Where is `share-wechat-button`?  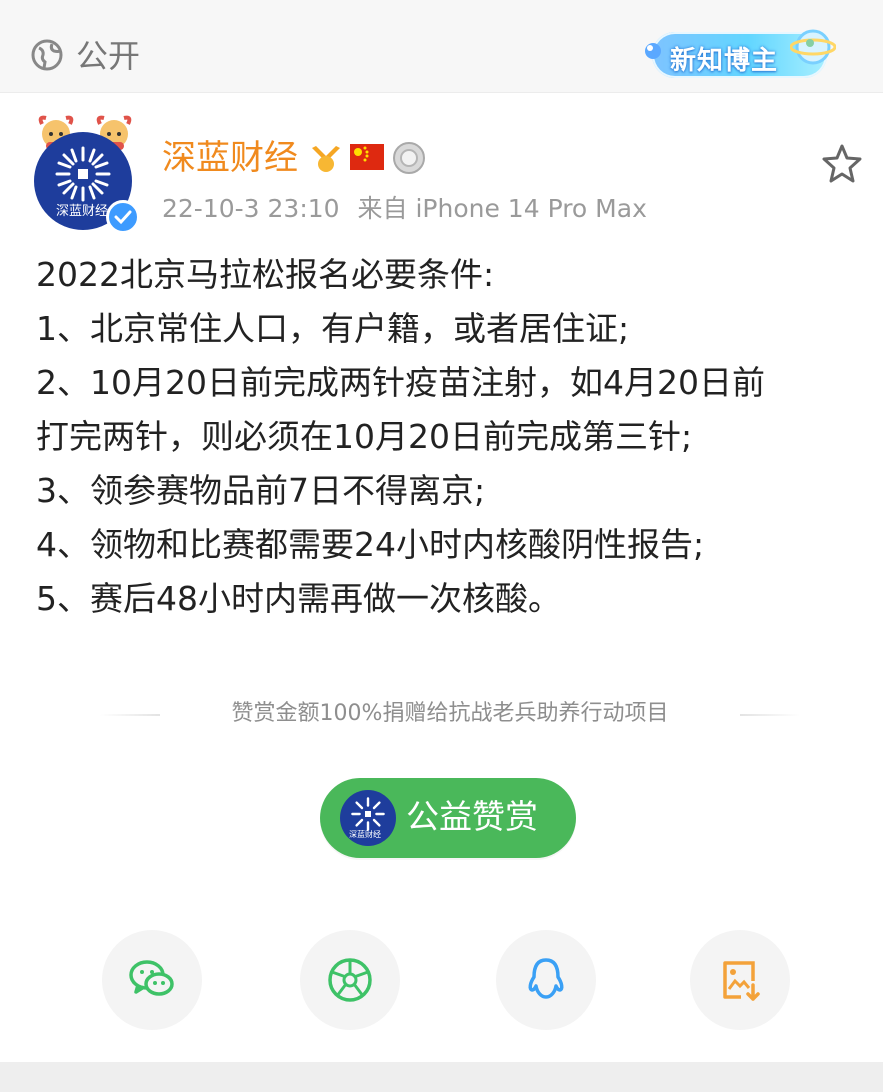 share-wechat-button is located at coordinates (152, 980).